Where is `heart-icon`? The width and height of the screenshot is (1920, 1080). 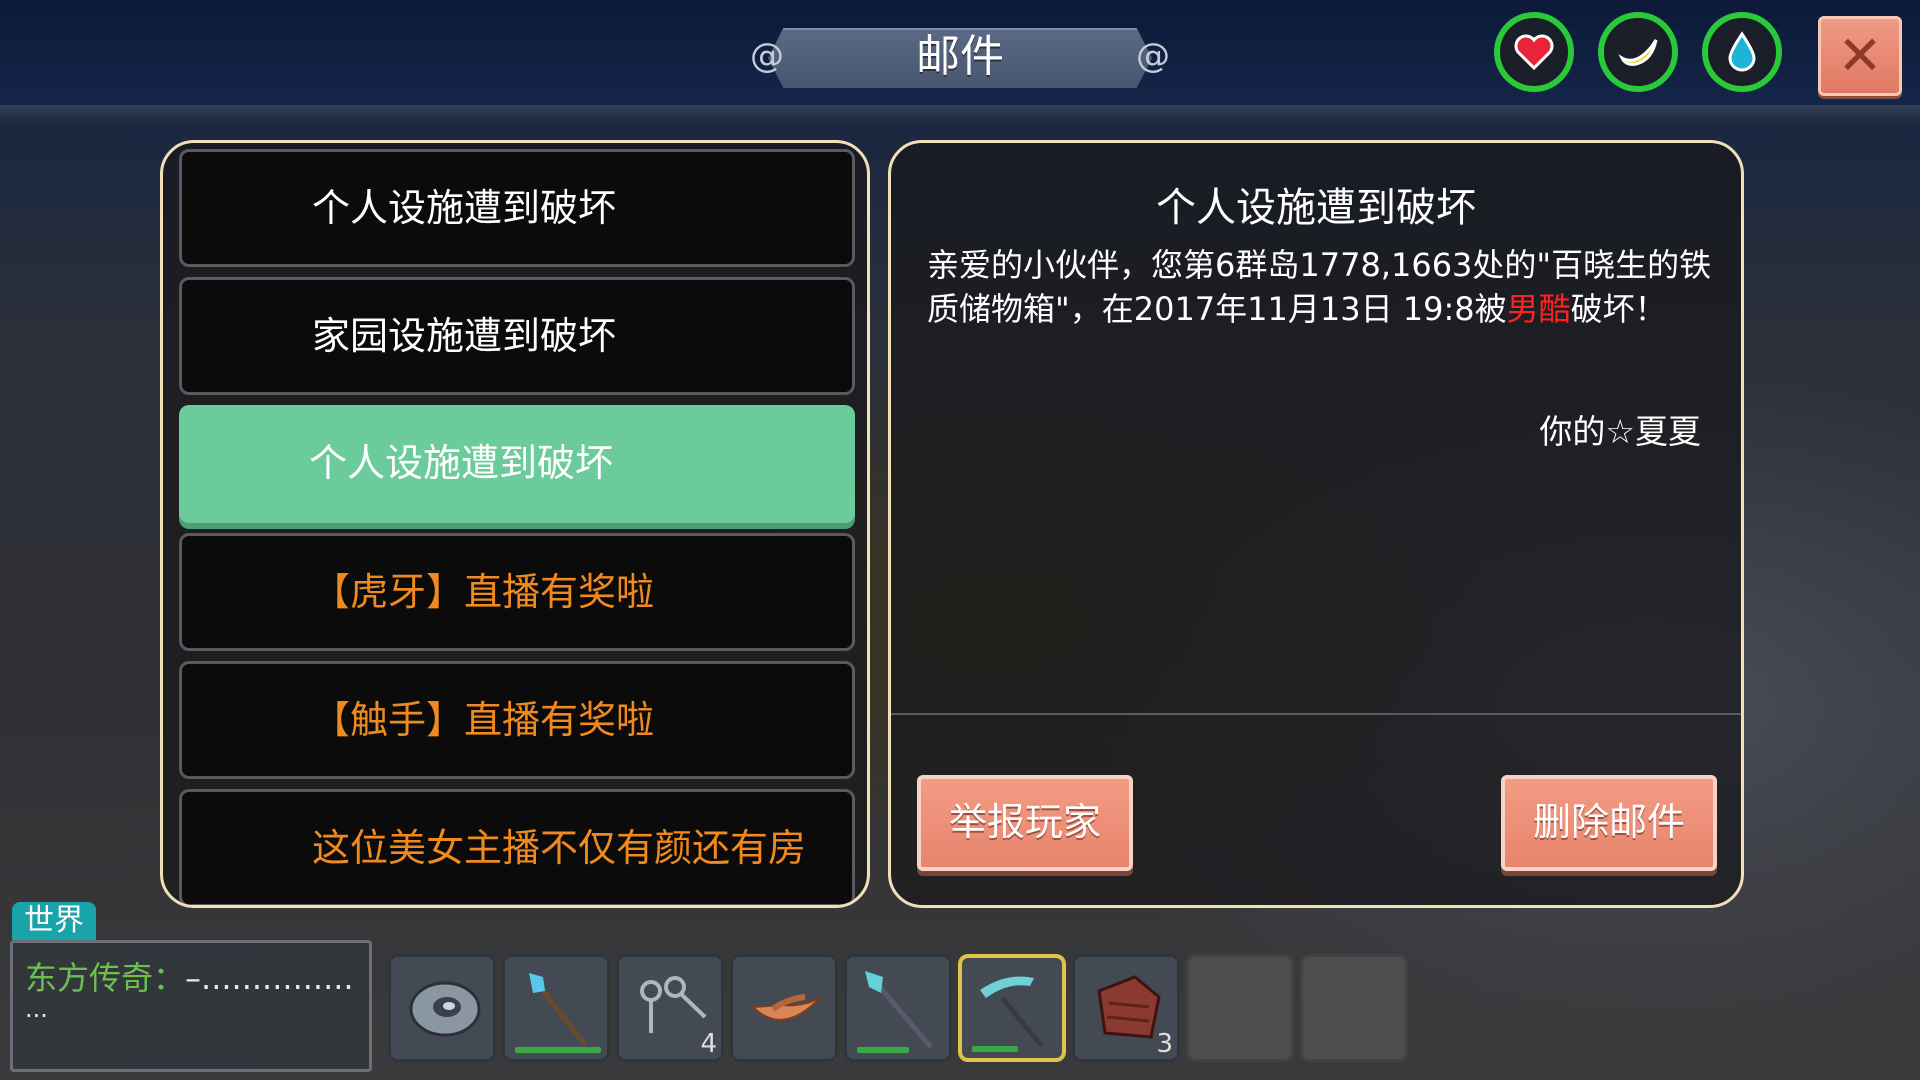 heart-icon is located at coordinates (1534, 52).